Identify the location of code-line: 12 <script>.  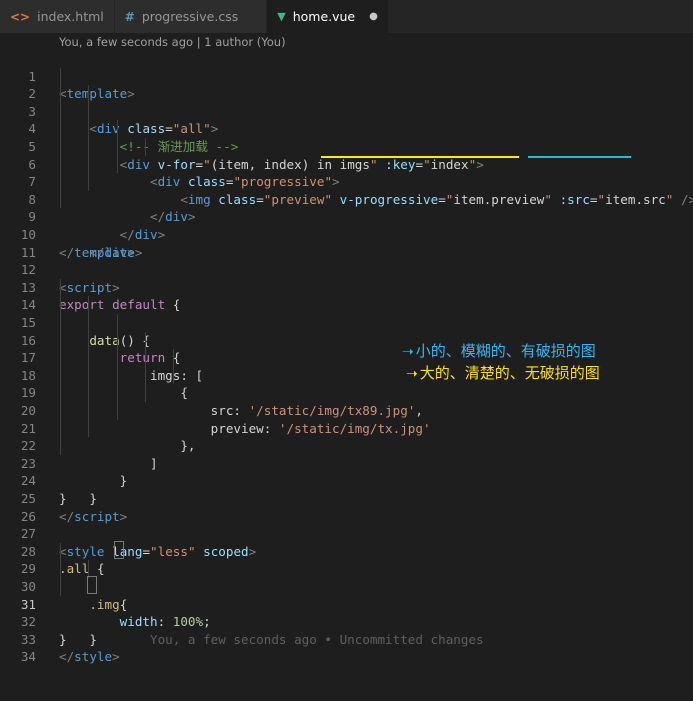
(70, 278).